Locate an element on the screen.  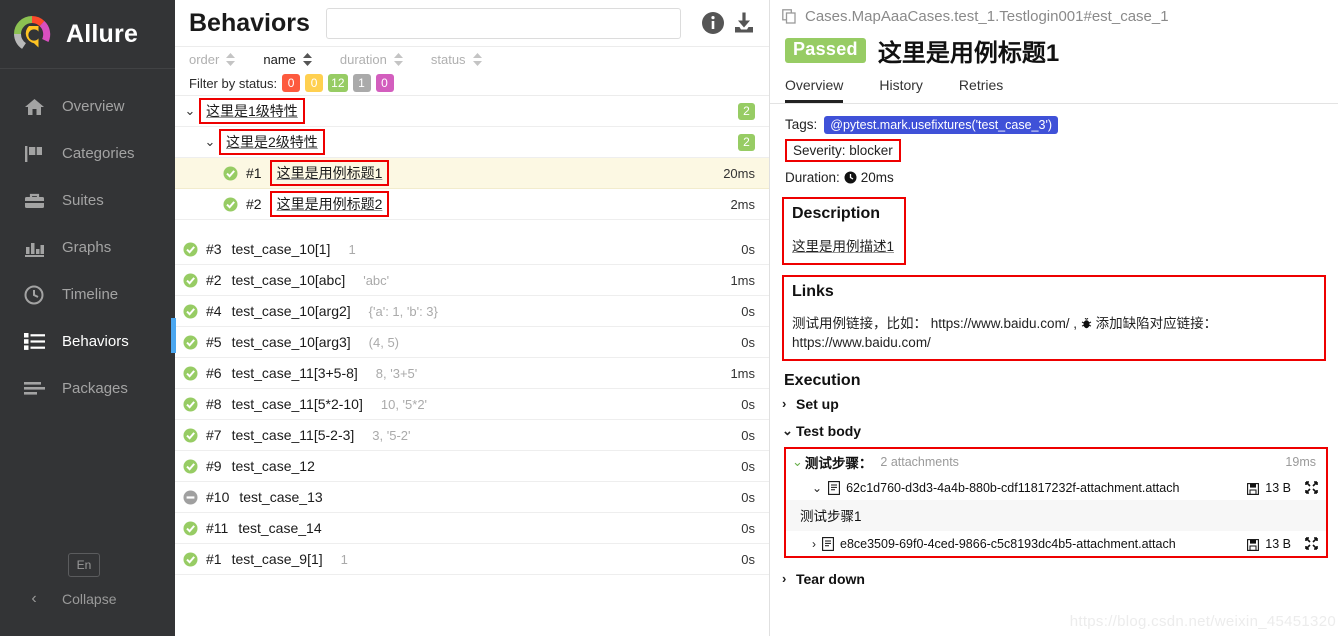
table-row: #9 test_case_12 0s is located at coordinates (472, 466).